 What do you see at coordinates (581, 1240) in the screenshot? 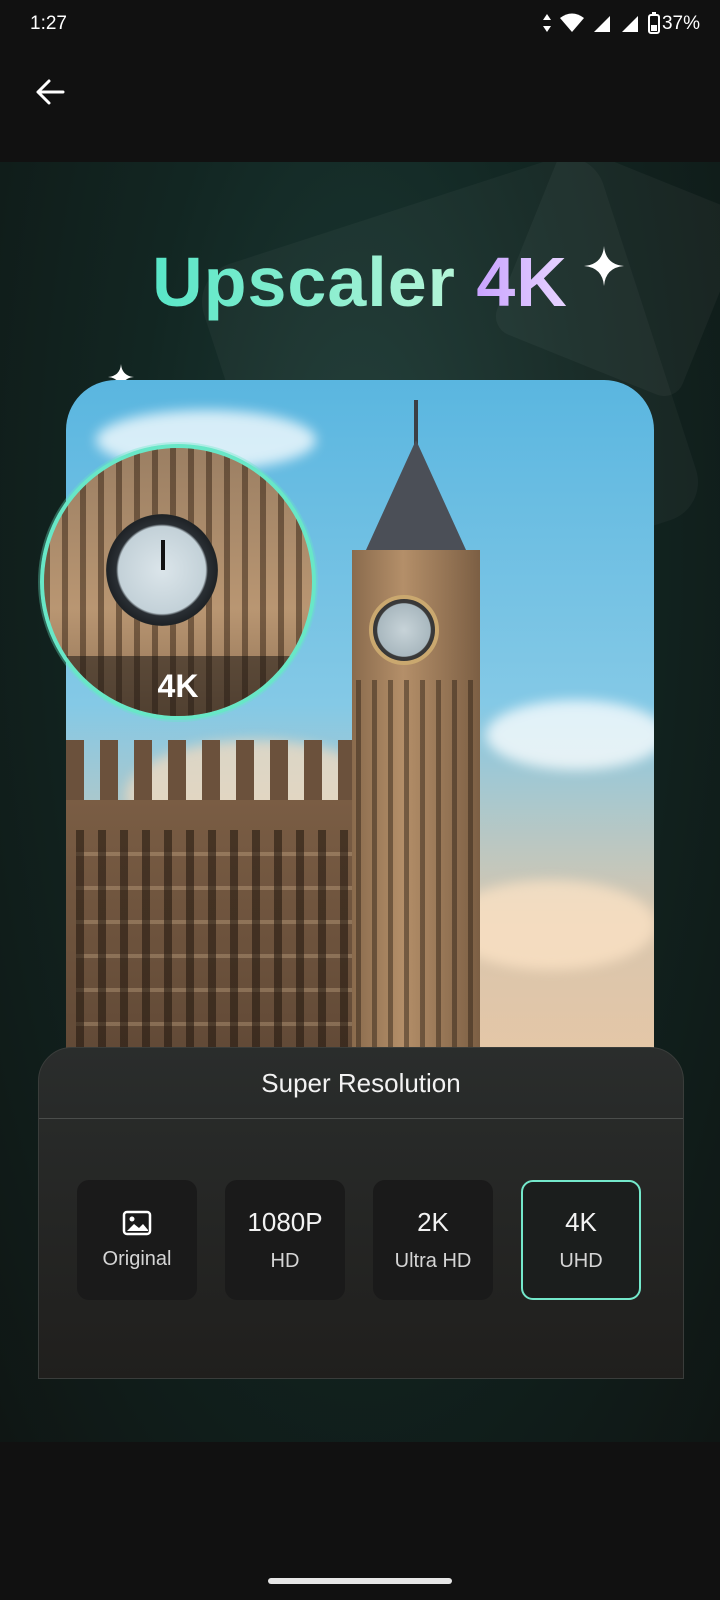
I see `option-4k: 4K UHD` at bounding box center [581, 1240].